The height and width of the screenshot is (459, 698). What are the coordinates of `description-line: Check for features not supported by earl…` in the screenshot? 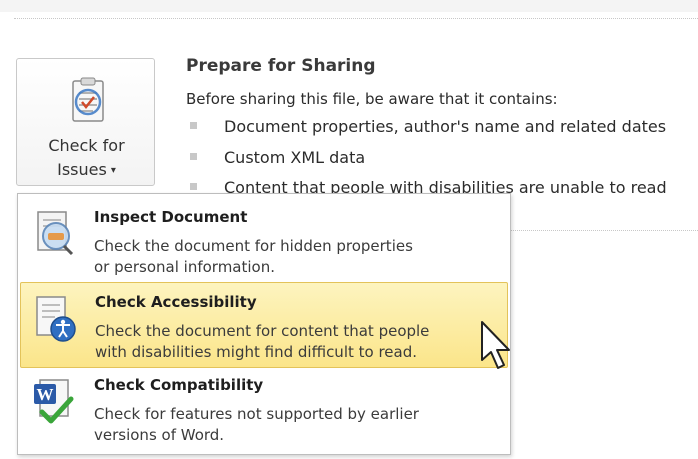 It's located at (256, 414).